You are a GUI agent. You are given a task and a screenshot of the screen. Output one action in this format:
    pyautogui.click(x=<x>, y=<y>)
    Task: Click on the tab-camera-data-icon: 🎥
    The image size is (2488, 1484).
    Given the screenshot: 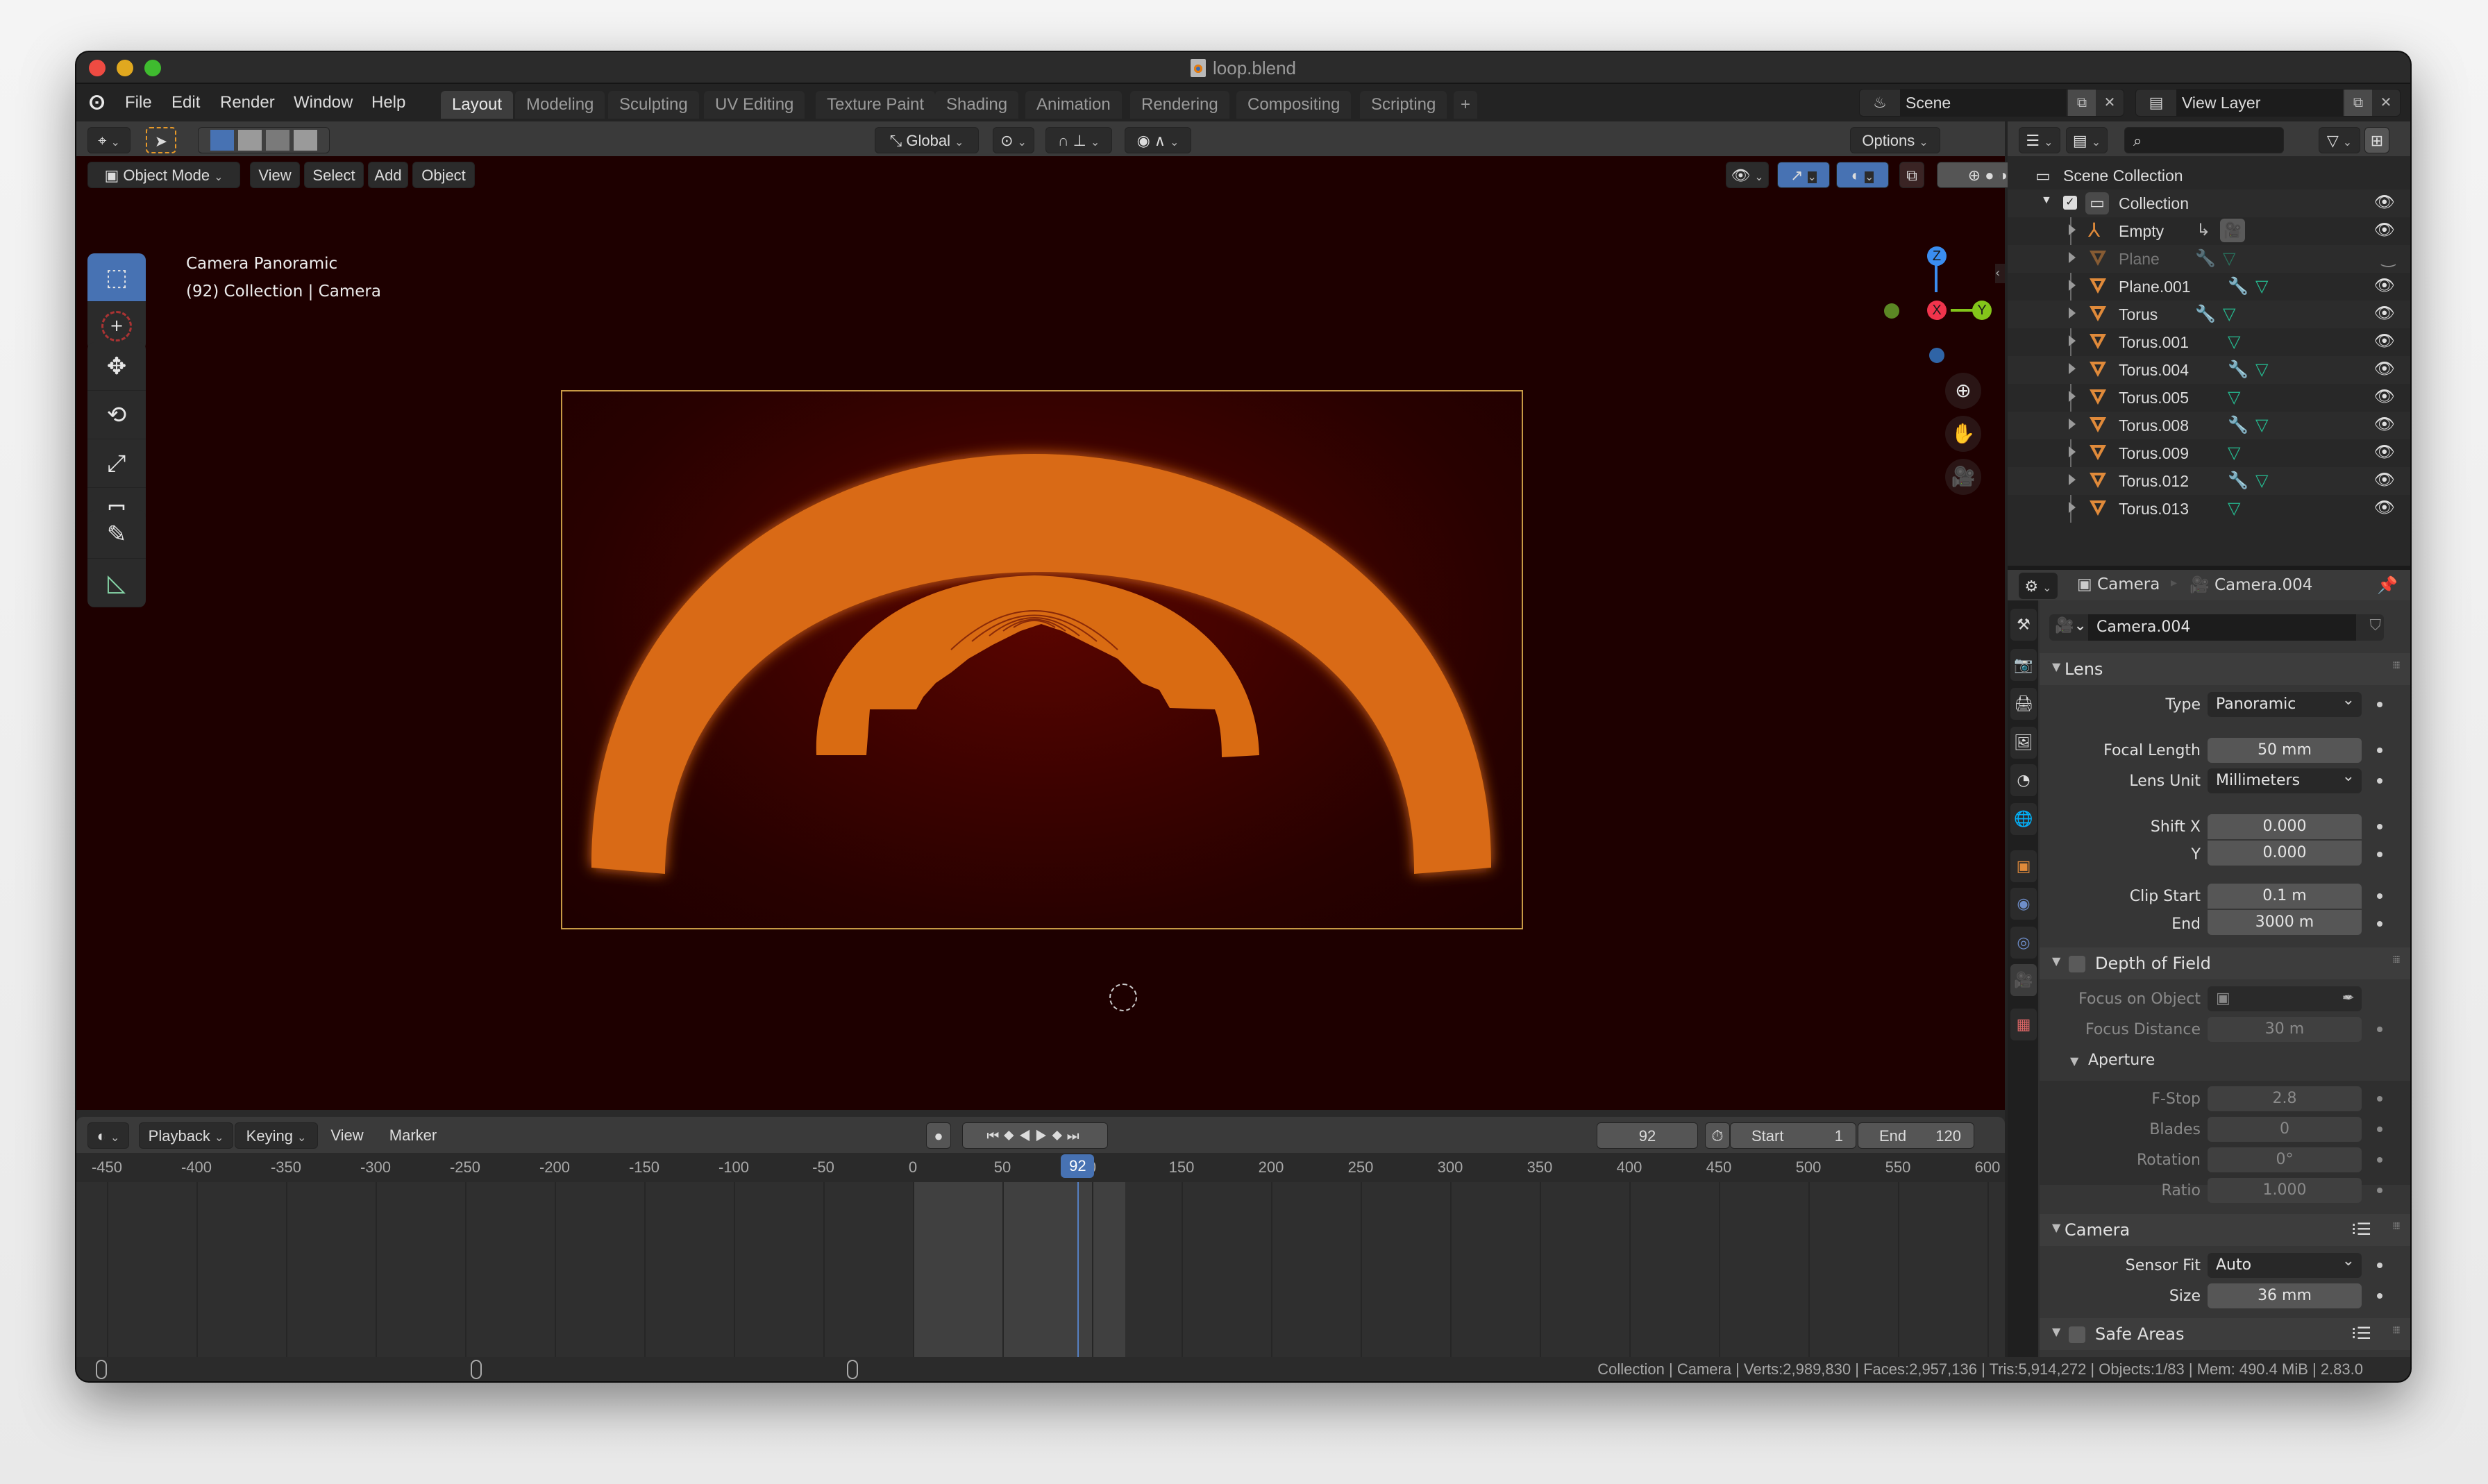 What is the action you would take?
    pyautogui.click(x=2023, y=980)
    